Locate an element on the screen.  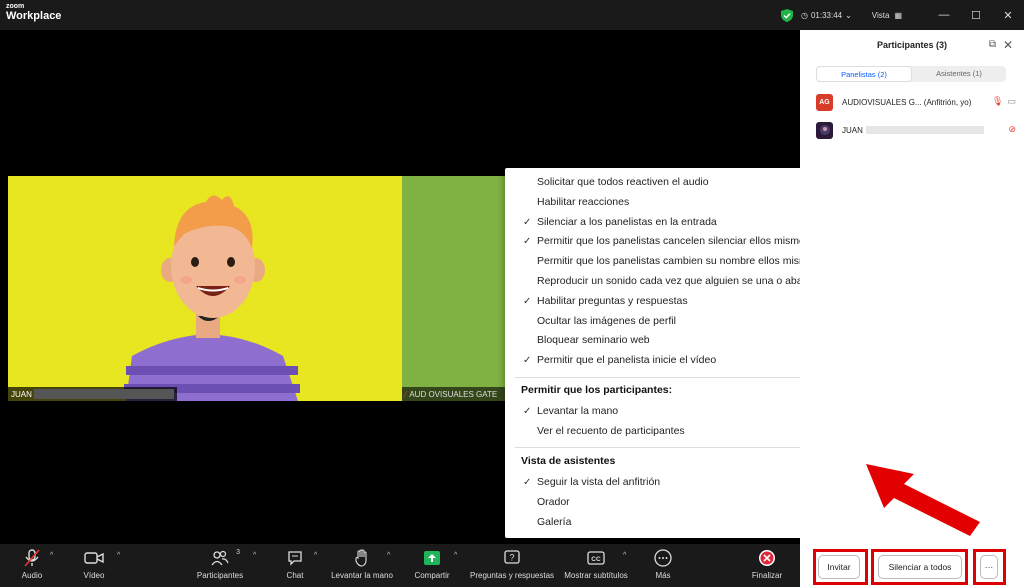
chevron-down-icon: ⌄ is located at coordinates (848, 15).